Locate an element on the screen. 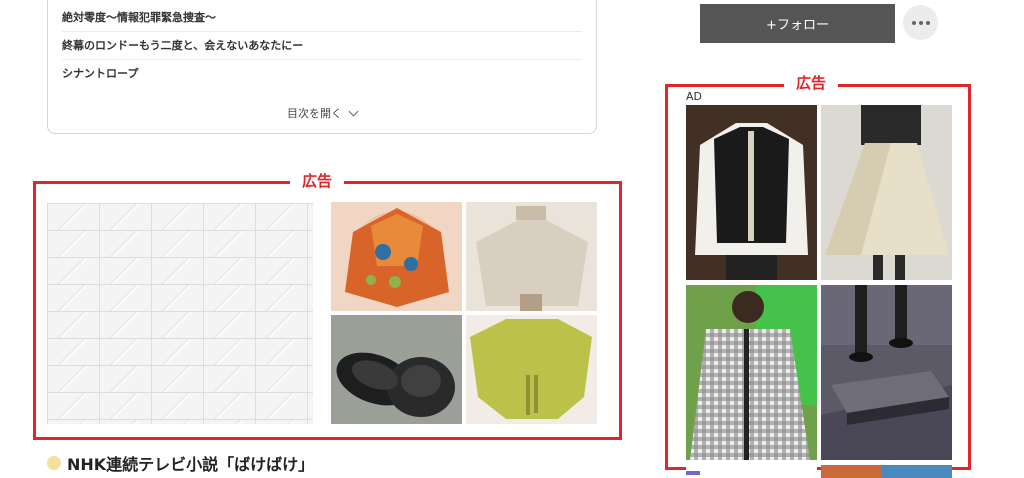 This screenshot has height=478, width=1024. toc-item: シナントロープ is located at coordinates (322, 76).